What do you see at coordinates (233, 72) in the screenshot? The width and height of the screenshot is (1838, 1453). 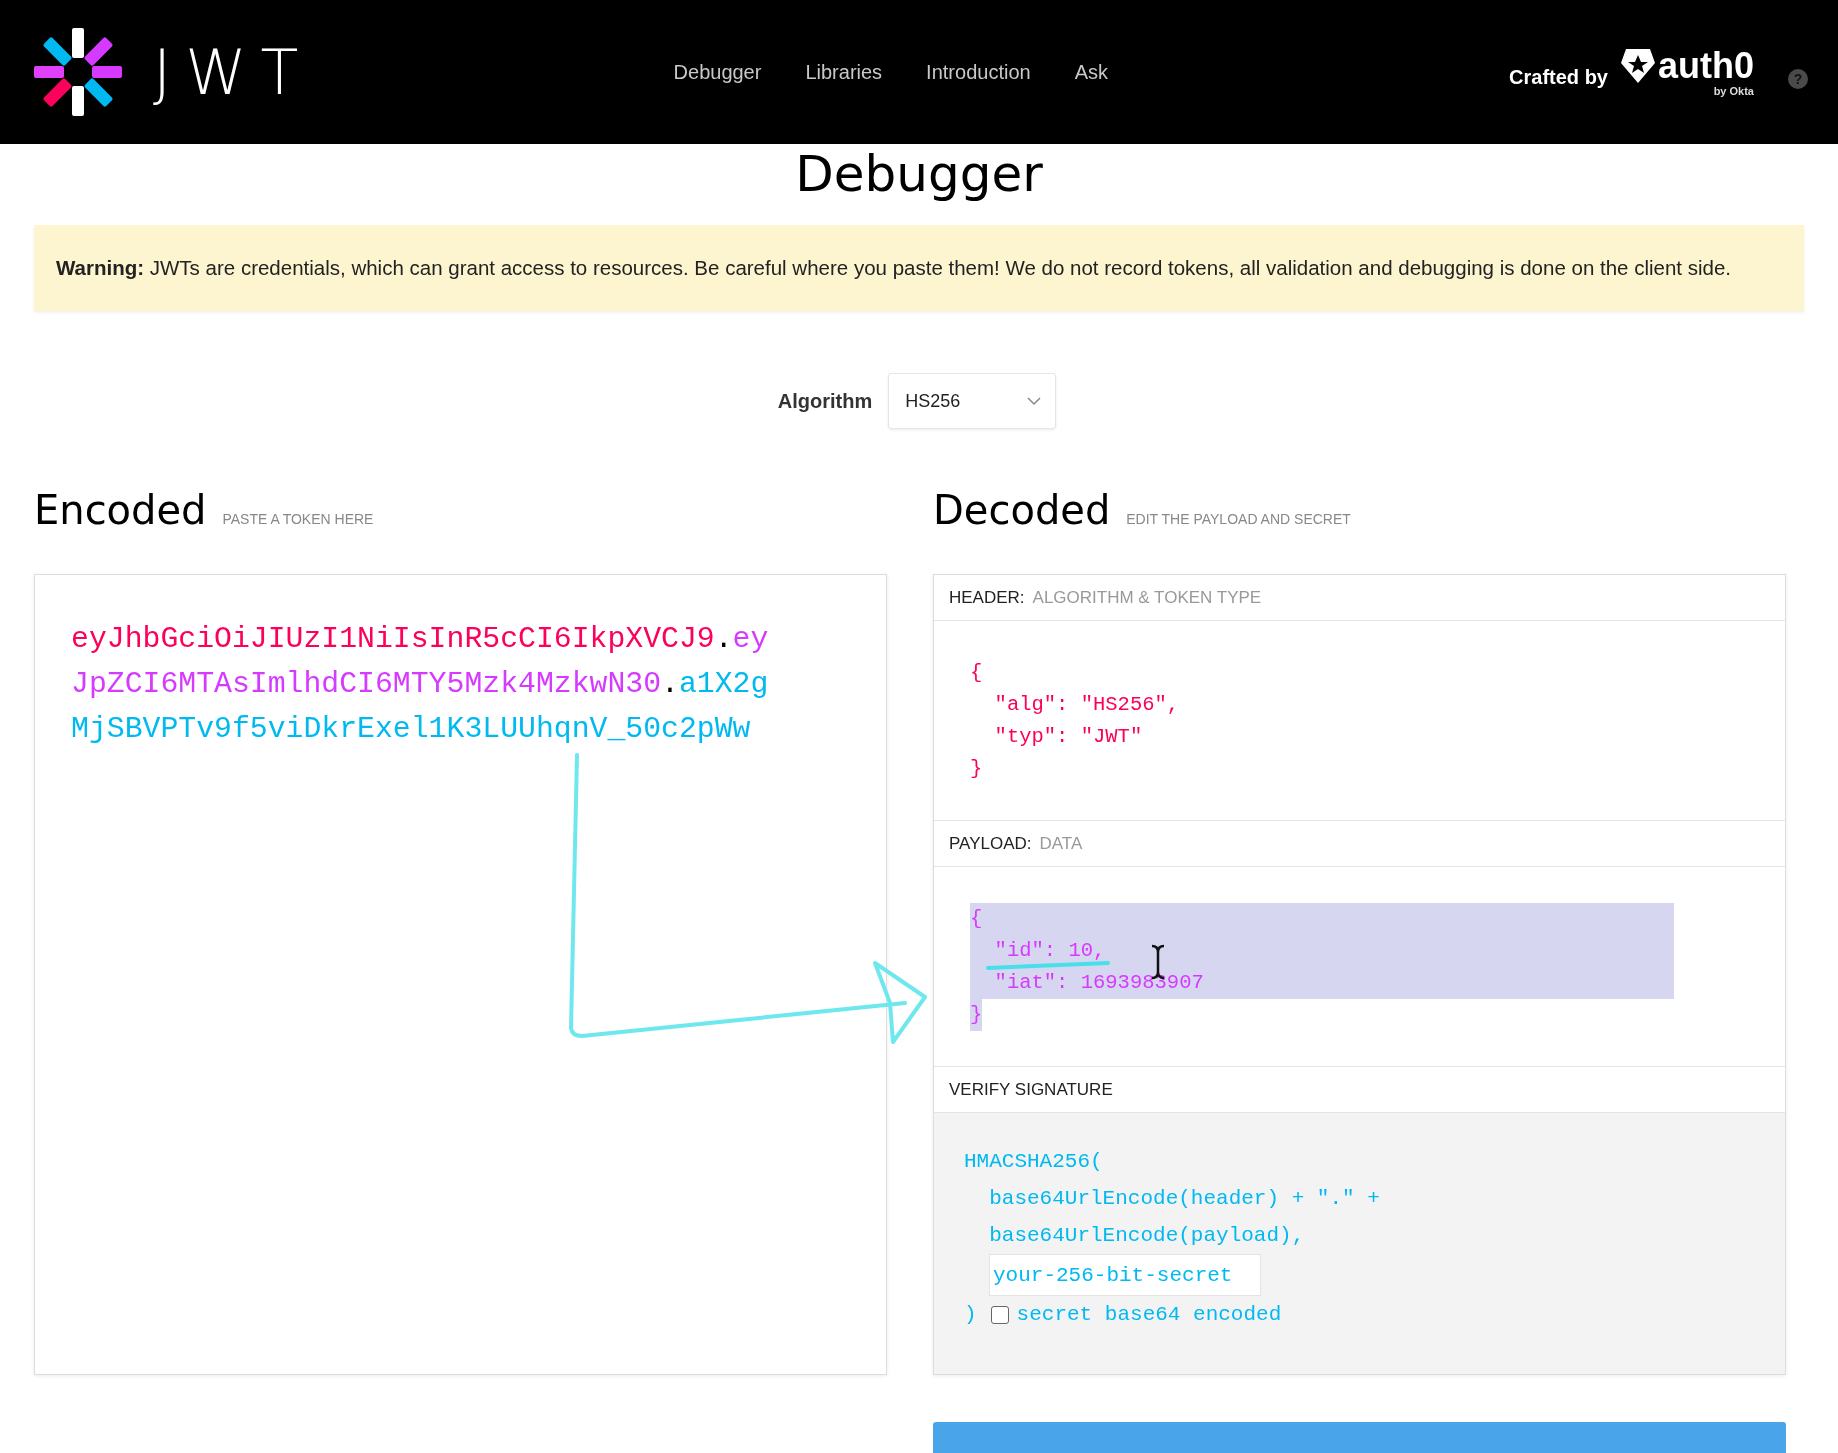 I see `logo-text: JWT` at bounding box center [233, 72].